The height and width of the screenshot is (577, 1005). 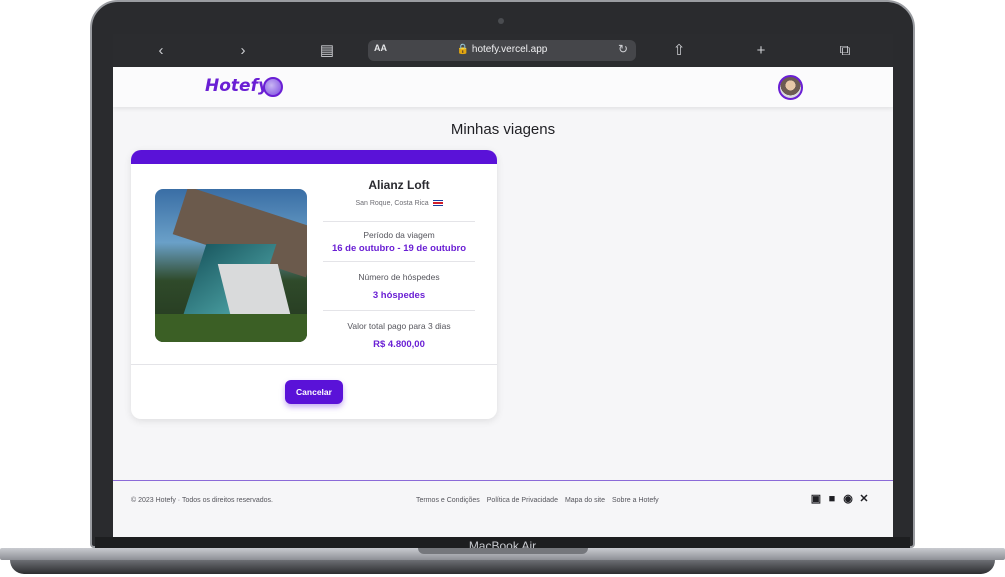 What do you see at coordinates (448, 500) in the screenshot?
I see `footer-link-terms: Termos e Condições` at bounding box center [448, 500].